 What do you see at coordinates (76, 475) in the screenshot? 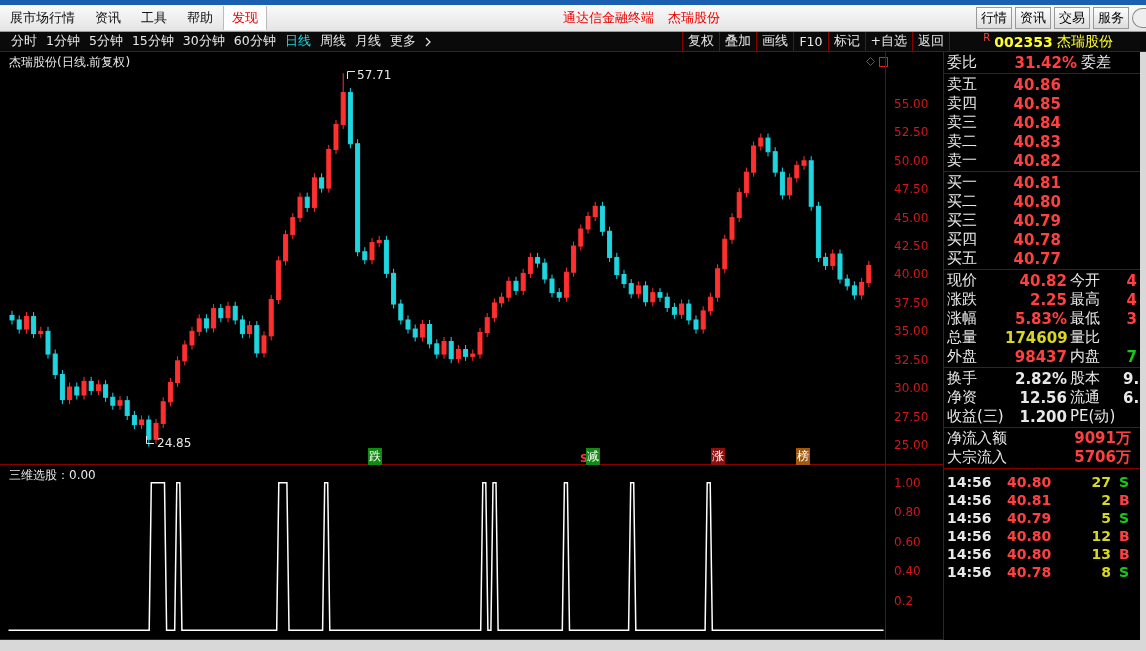
I see `indicator-value: ：0.00` at bounding box center [76, 475].